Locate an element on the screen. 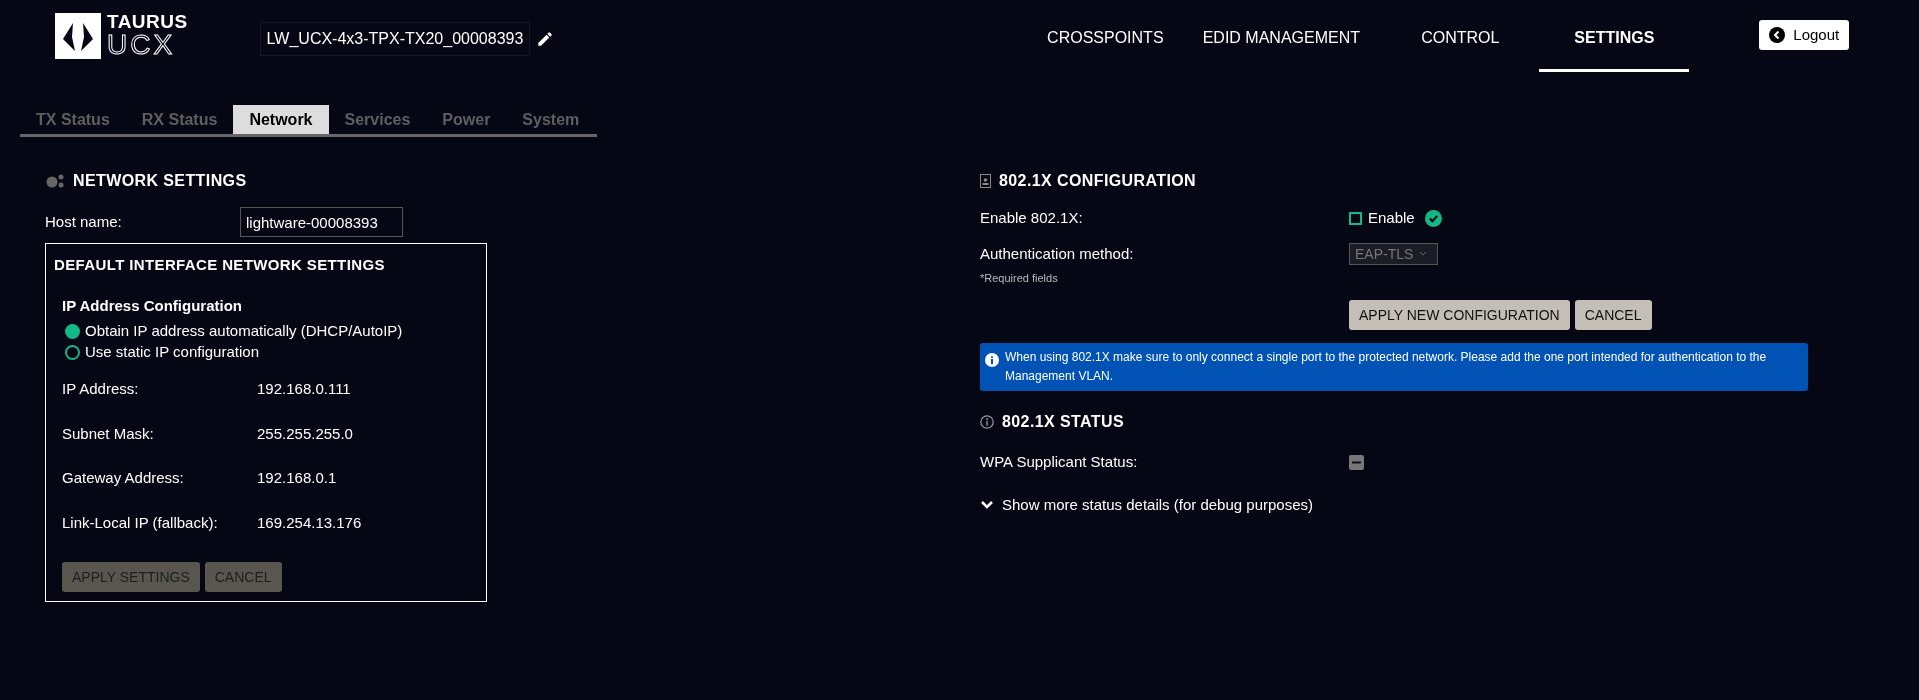 Image resolution: width=1919 pixels, height=700 pixels. logo-icon is located at coordinates (78, 35).